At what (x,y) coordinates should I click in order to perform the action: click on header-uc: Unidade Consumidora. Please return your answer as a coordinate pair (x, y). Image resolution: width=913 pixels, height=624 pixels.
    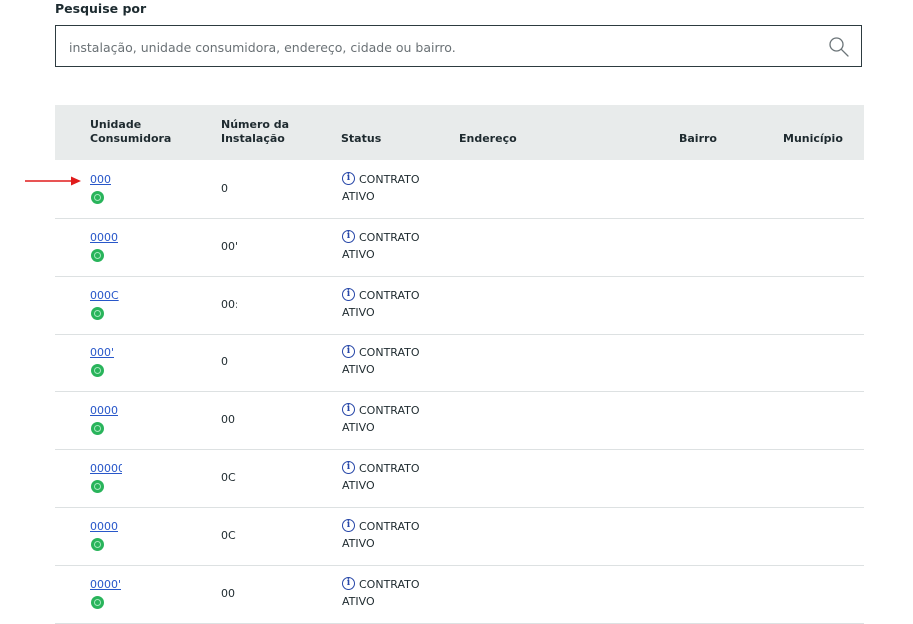
    Looking at the image, I should click on (131, 131).